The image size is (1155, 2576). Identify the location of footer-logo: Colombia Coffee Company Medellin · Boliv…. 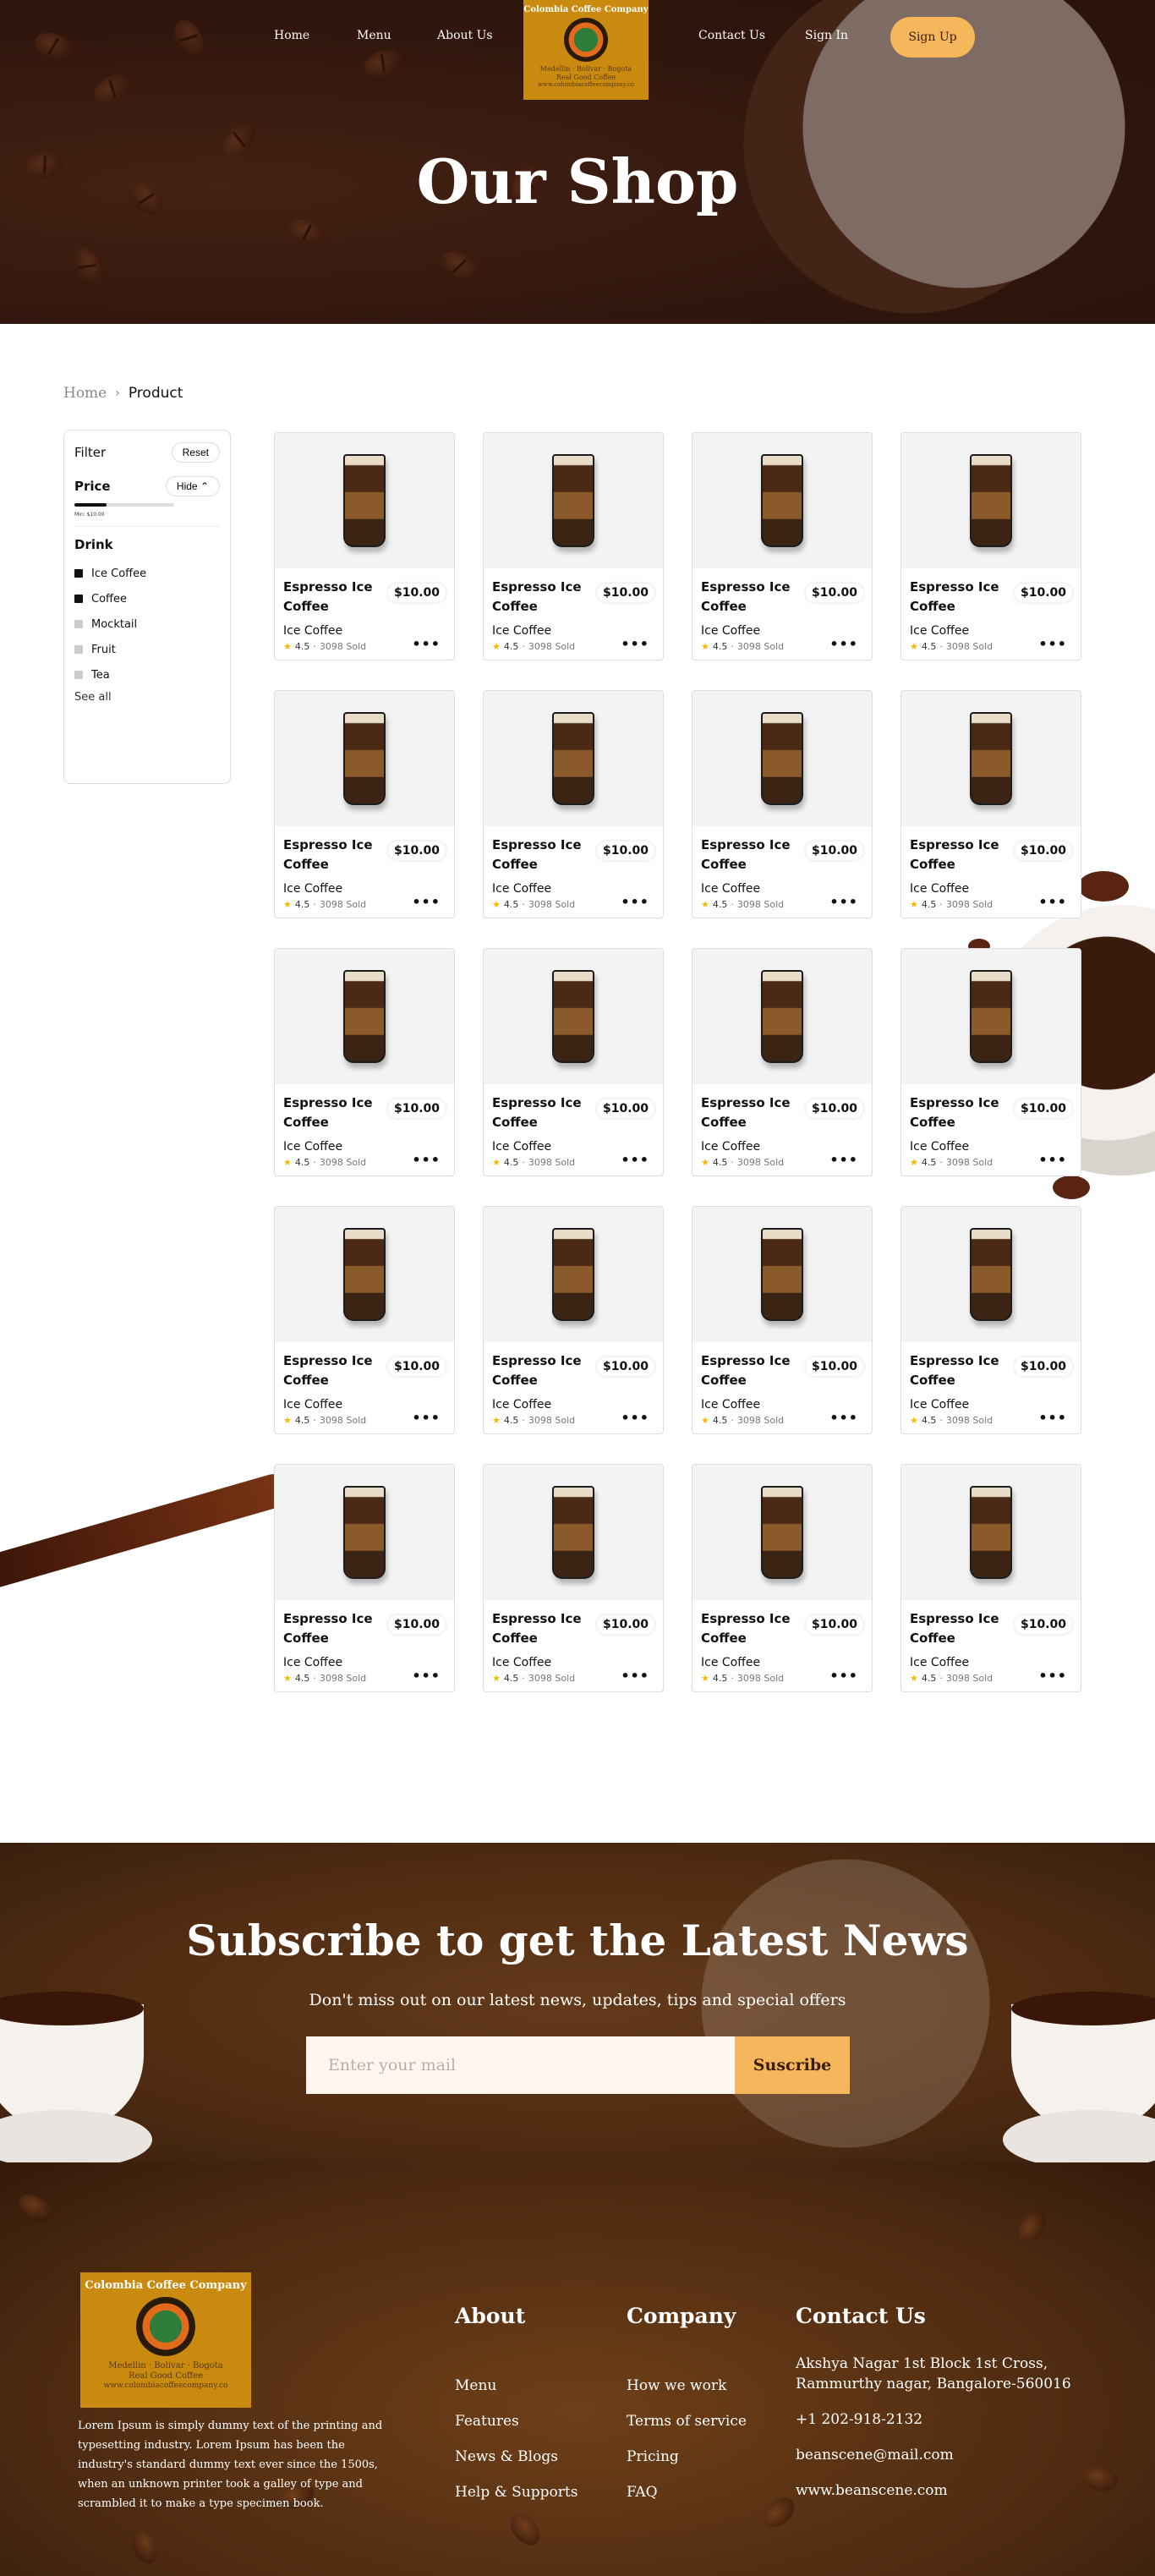
(165, 2340).